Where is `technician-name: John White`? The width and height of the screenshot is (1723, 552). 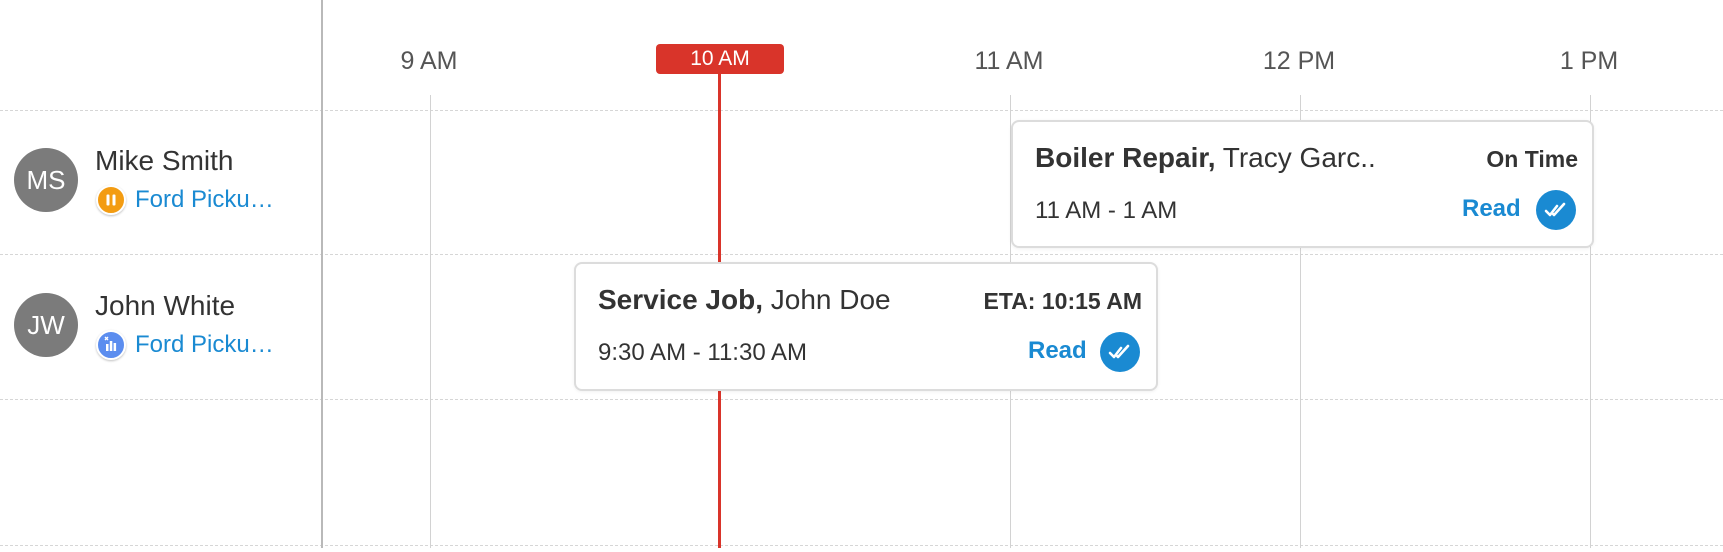 technician-name: John White is located at coordinates (165, 305).